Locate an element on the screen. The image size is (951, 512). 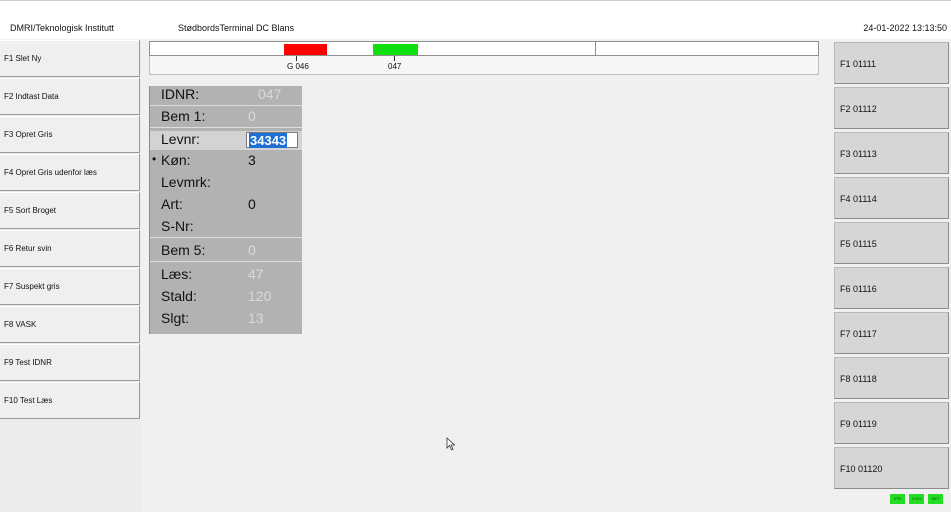
levnr-input: 34343 is located at coordinates (272, 140).